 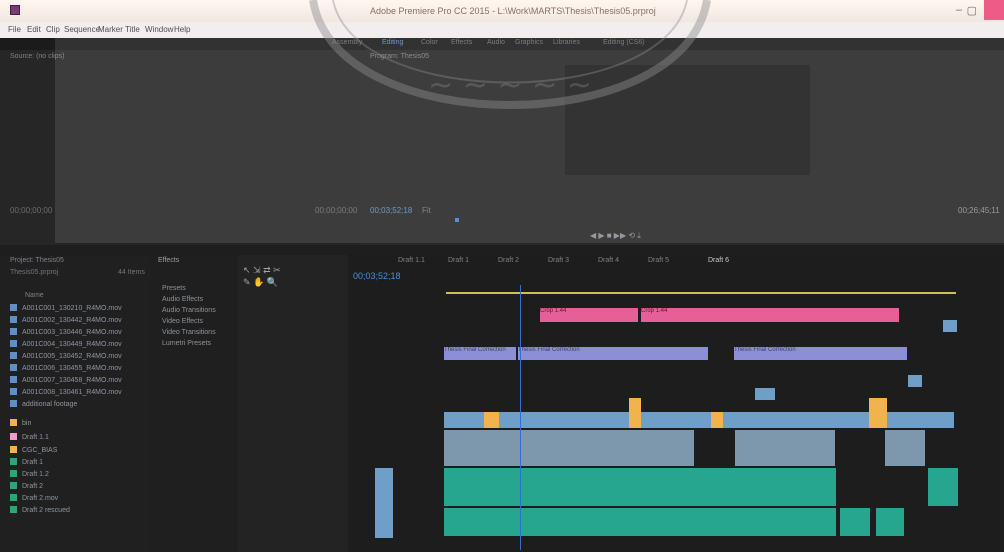 I want to click on work-area-bar, so click(x=701, y=293).